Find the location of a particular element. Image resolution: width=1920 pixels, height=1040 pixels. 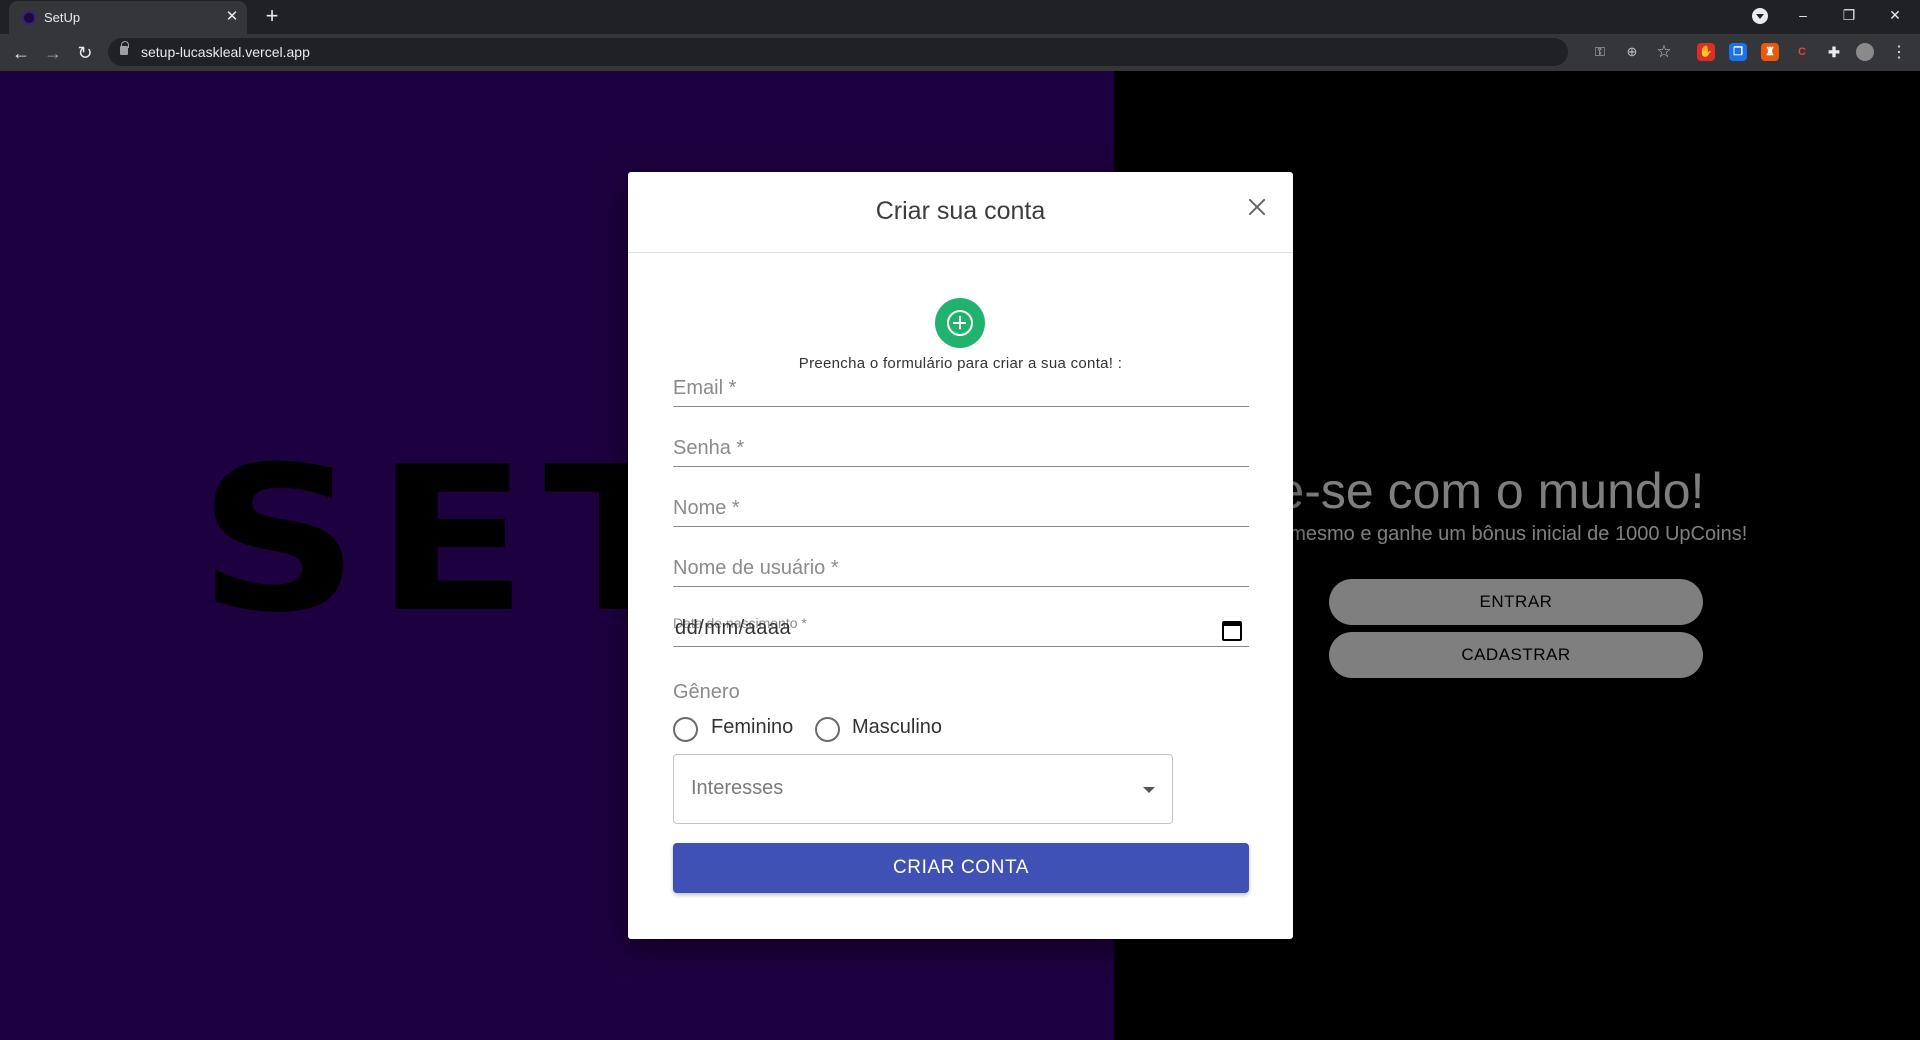

name-field: Nome * is located at coordinates (961, 505).